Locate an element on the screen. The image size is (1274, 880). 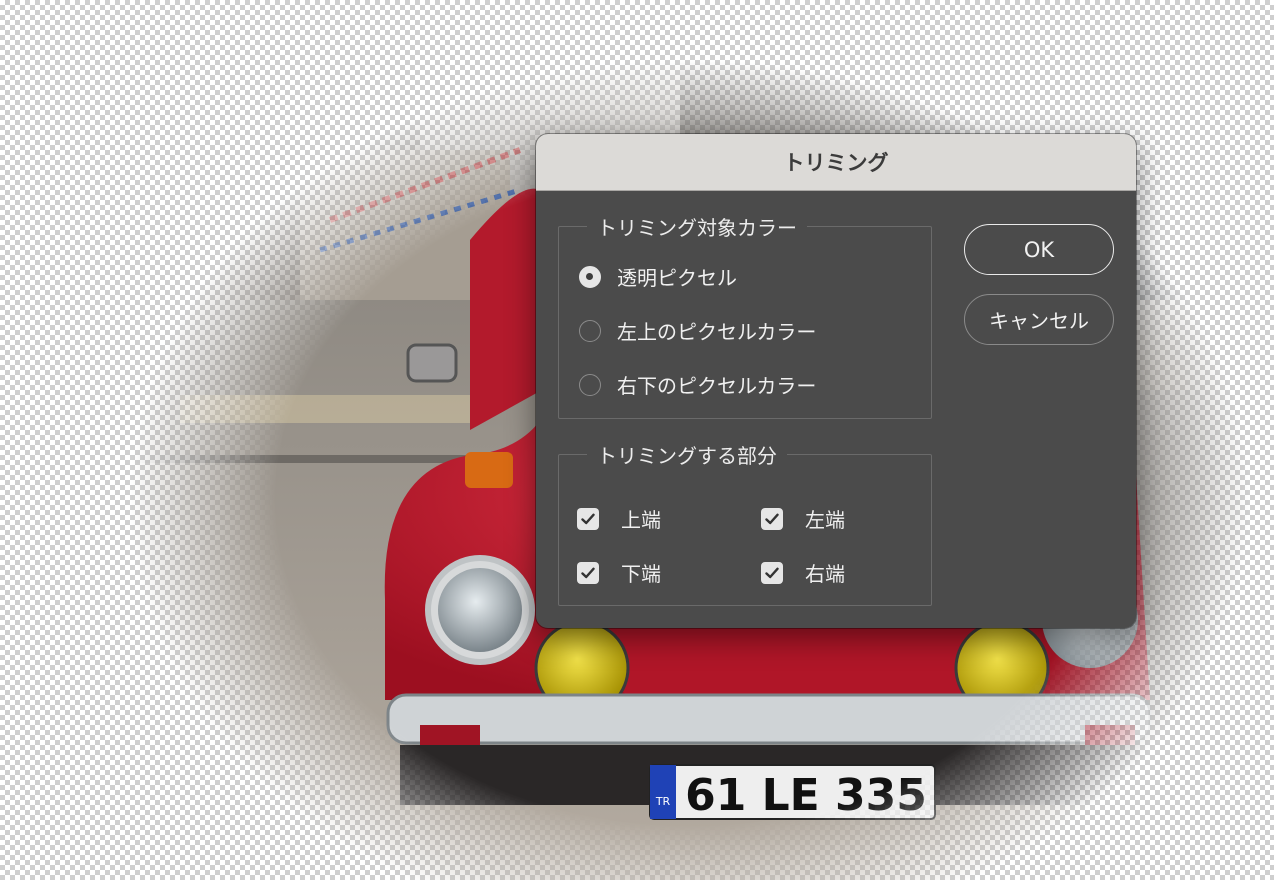
trim-color-legend: トリミング対象カラー is located at coordinates (697, 226).